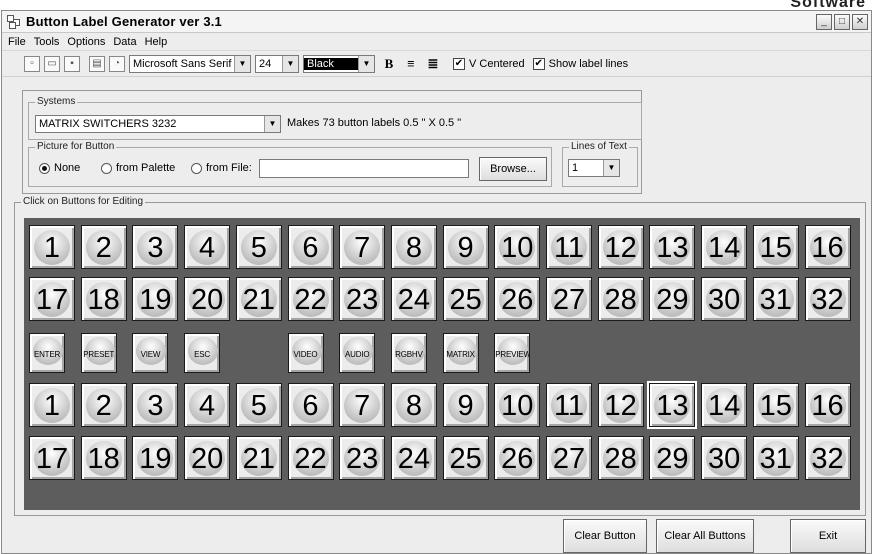  What do you see at coordinates (594, 168) in the screenshot?
I see `lines-select: 1 ▼` at bounding box center [594, 168].